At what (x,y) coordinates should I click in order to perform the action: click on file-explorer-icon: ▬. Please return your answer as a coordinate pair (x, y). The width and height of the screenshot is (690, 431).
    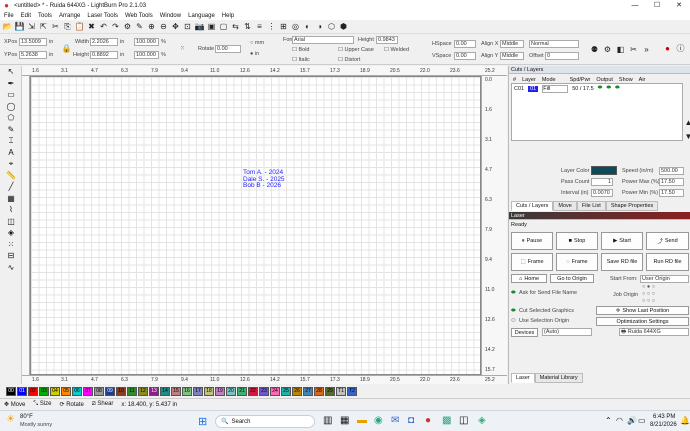
    Looking at the image, I should click on (362, 420).